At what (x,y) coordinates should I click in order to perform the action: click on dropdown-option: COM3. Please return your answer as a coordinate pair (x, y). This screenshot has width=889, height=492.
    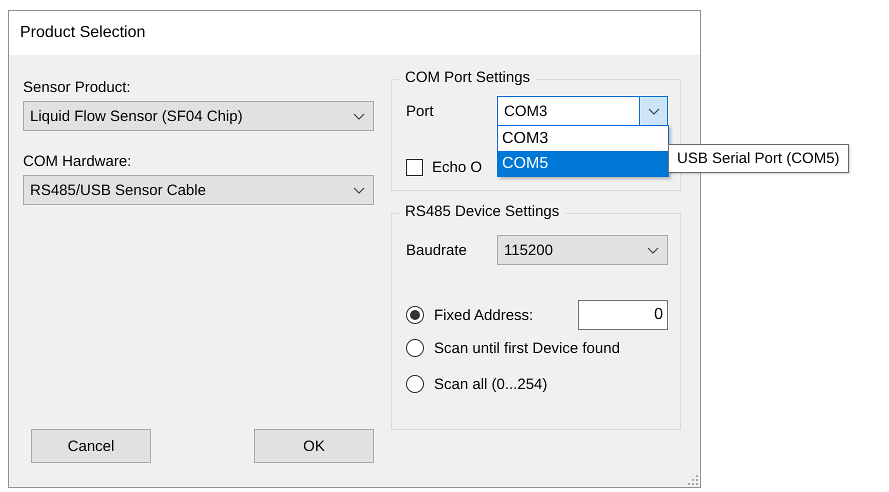
    Looking at the image, I should click on (583, 138).